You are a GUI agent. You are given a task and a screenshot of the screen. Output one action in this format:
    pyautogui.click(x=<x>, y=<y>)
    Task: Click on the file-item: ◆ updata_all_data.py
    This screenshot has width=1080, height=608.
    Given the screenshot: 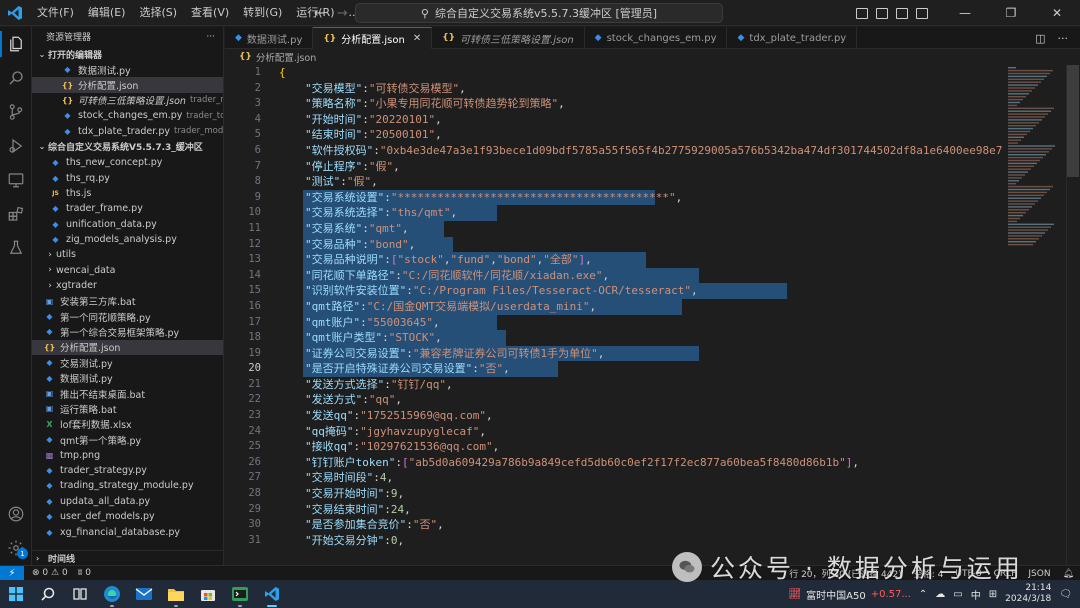 What is the action you would take?
    pyautogui.click(x=127, y=501)
    